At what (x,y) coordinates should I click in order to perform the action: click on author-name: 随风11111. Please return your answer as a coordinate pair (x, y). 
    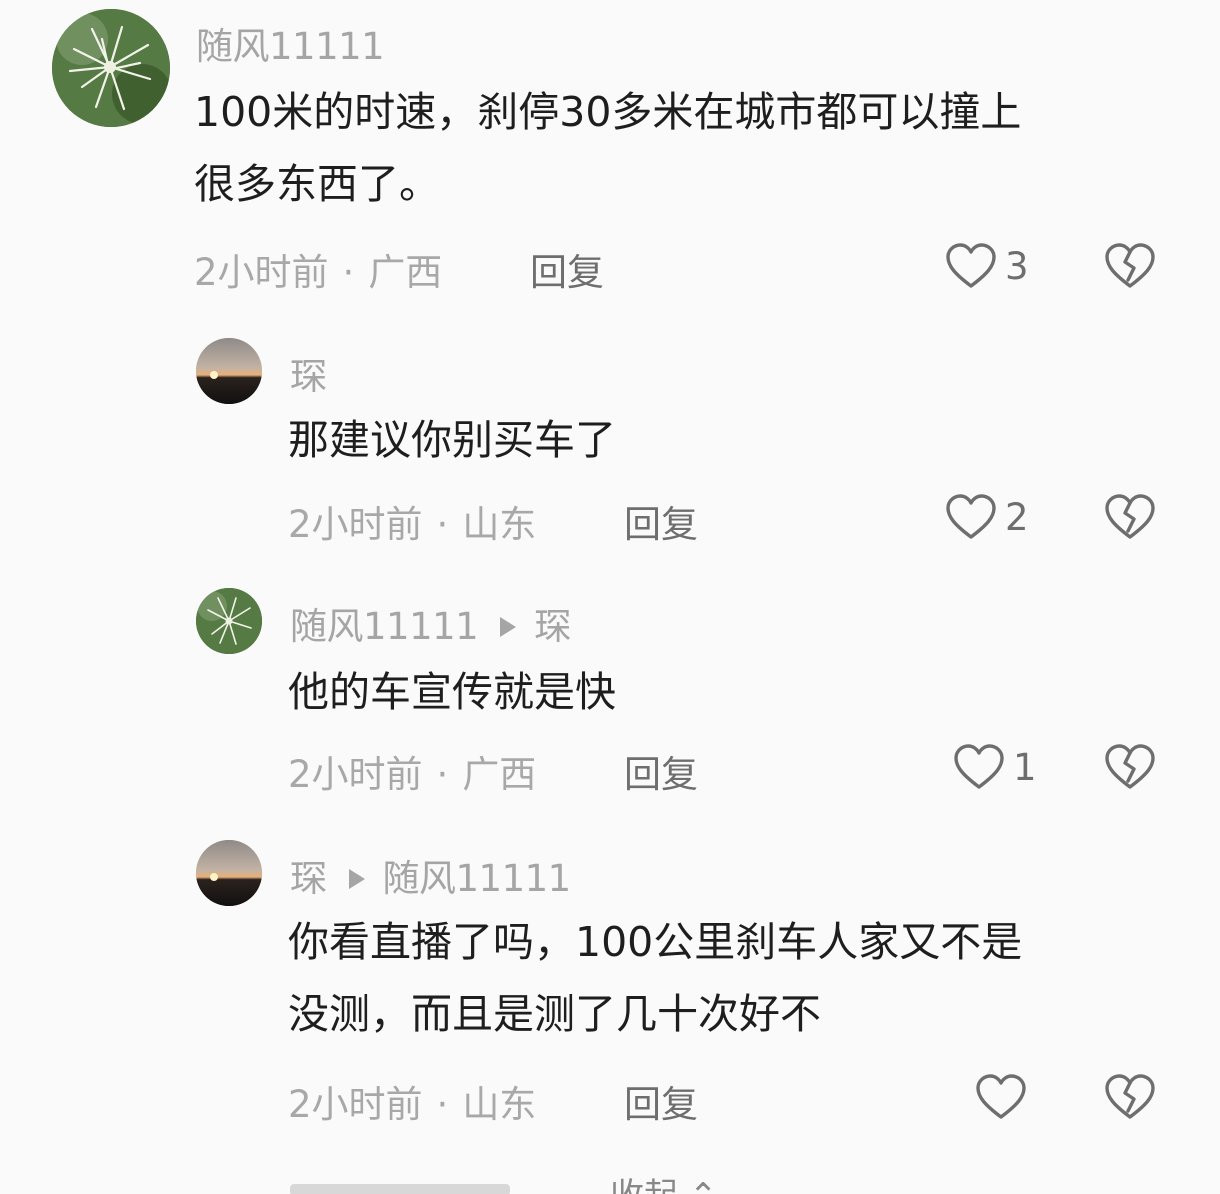
    Looking at the image, I should click on (384, 626).